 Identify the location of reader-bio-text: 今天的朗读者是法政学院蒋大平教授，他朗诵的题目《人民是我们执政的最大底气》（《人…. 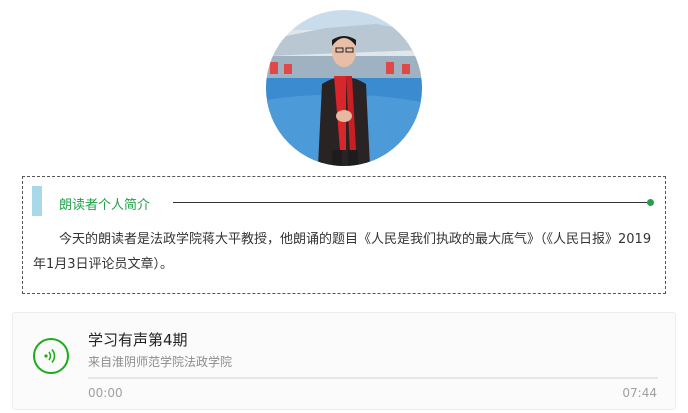
(342, 252).